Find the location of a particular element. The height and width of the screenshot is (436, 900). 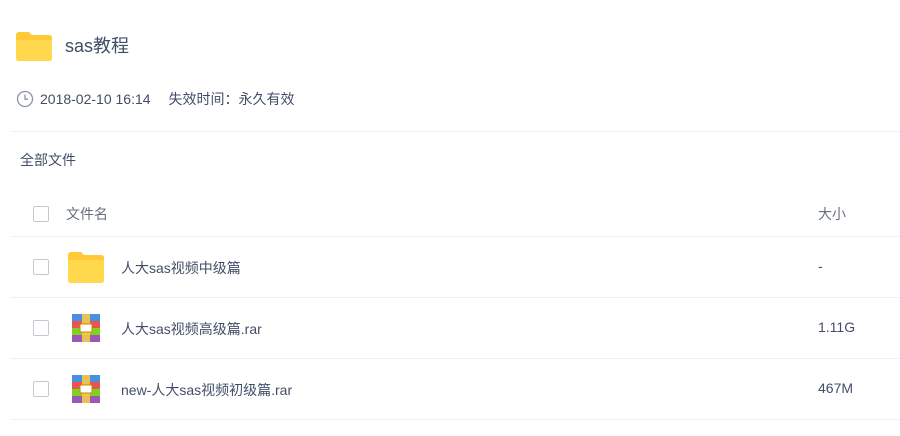

file-name: 人大sas视频高级篇.rar is located at coordinates (191, 329).